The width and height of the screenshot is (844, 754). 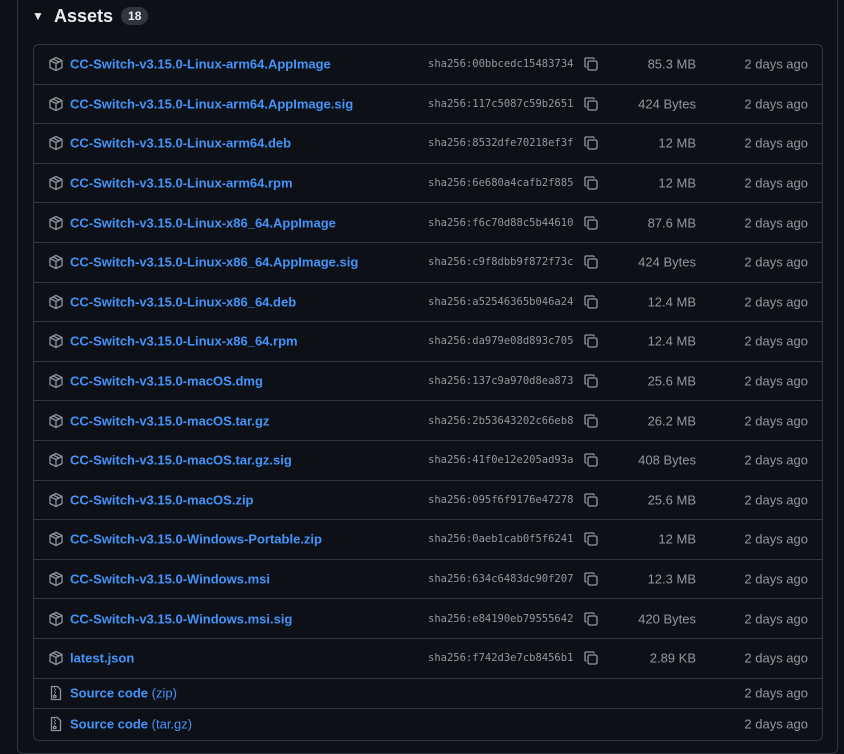 What do you see at coordinates (135, 16) in the screenshot?
I see `assets-count-badge: 18` at bounding box center [135, 16].